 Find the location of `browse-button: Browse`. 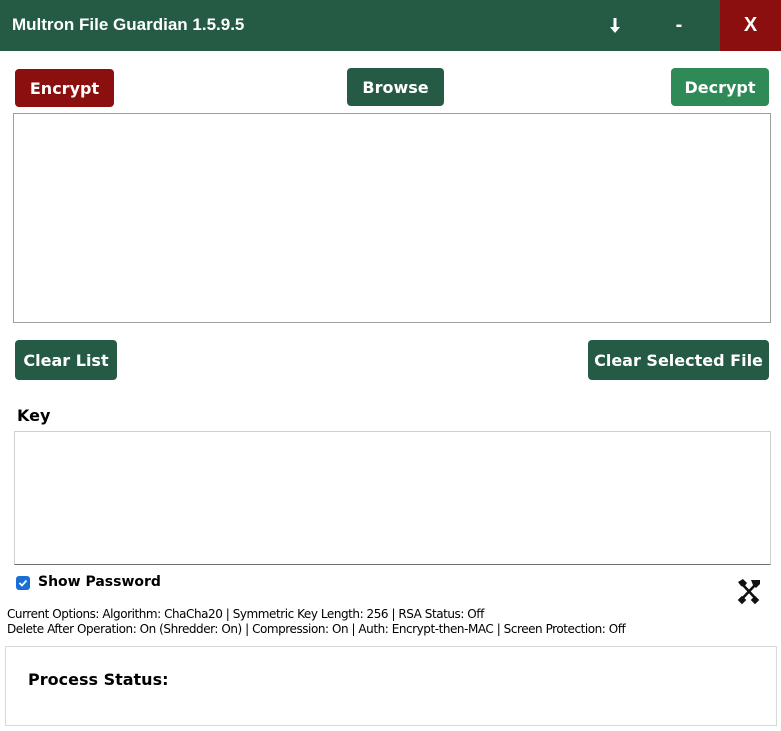

browse-button: Browse is located at coordinates (395, 87).